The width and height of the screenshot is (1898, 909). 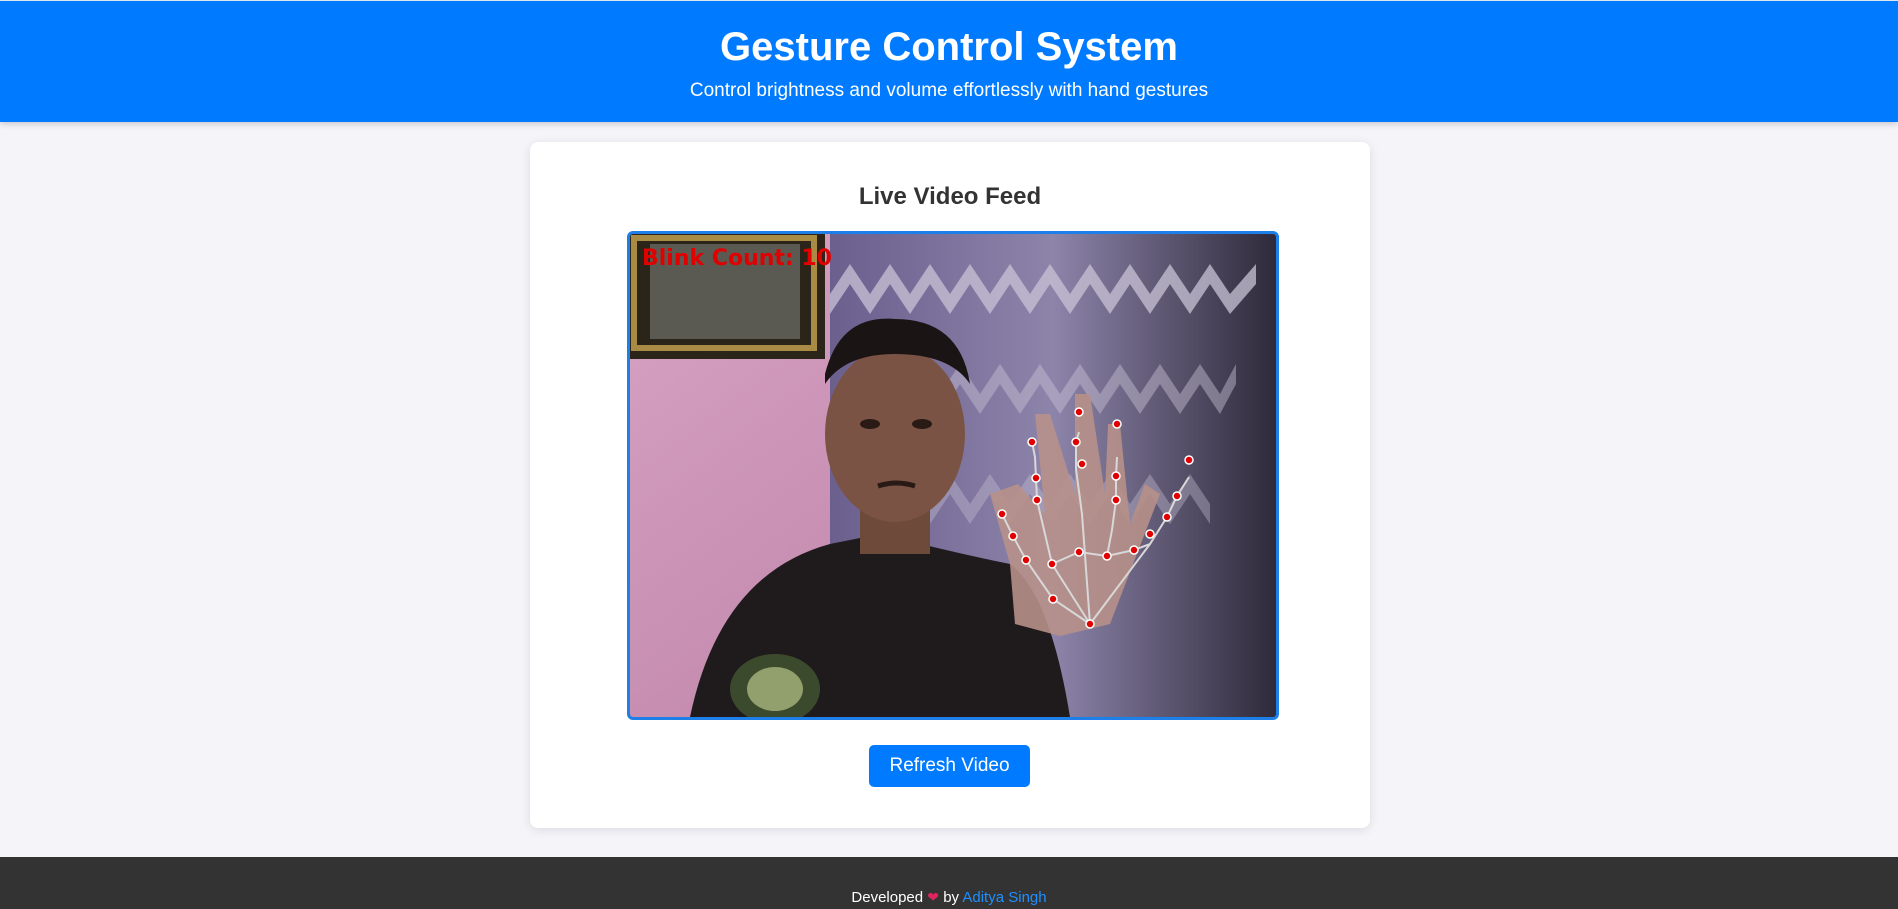 I want to click on page-footer: Developed ❤ by Aditya Singh, so click(x=949, y=883).